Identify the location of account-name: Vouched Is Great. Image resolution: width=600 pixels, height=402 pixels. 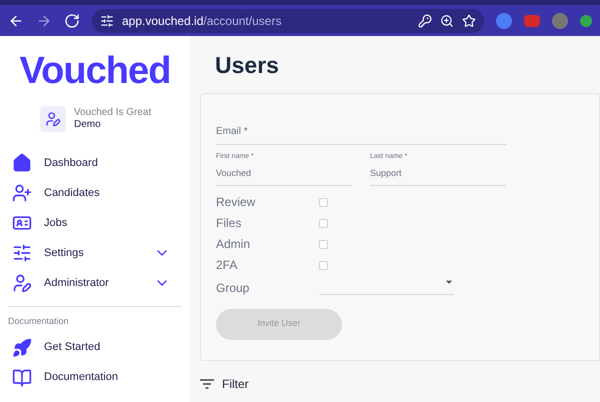
(113, 112).